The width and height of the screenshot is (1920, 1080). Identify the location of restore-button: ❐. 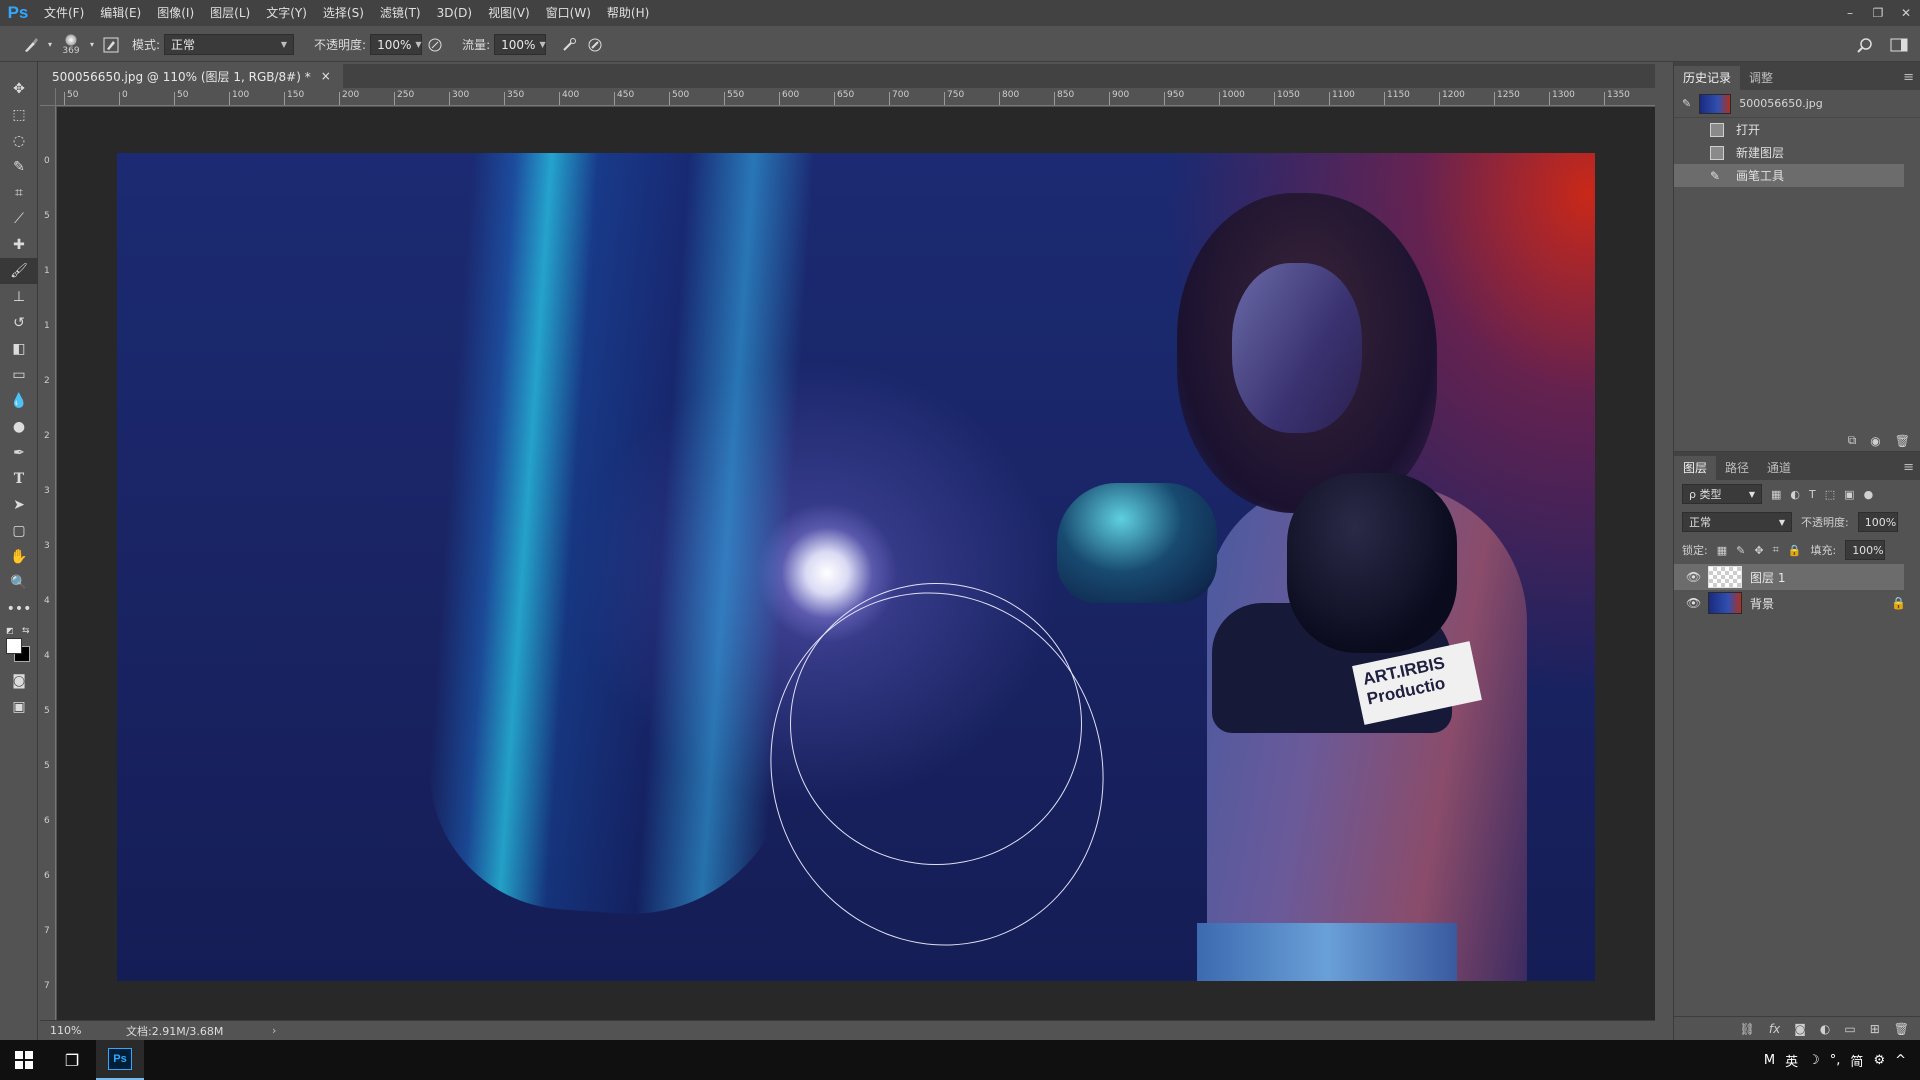
(1878, 13).